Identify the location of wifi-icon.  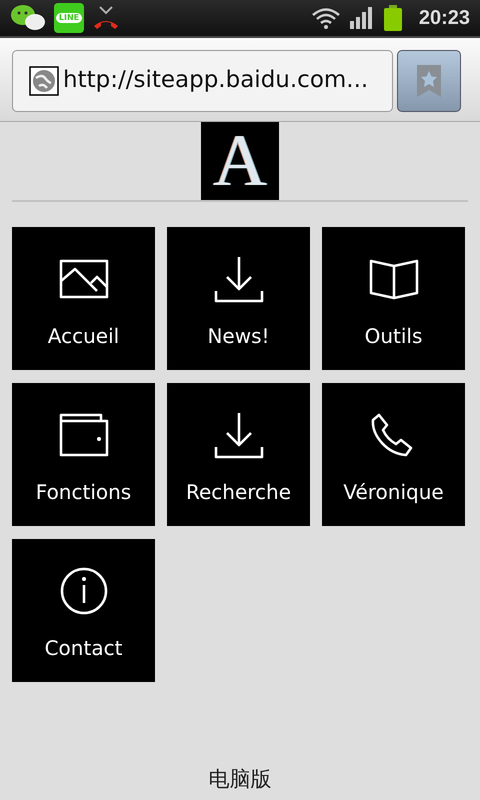
(325, 18).